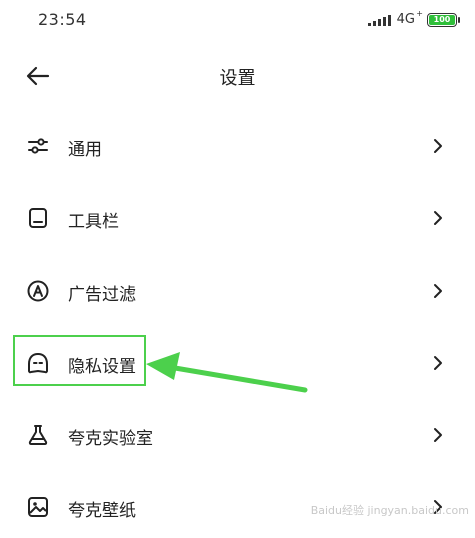 The width and height of the screenshot is (475, 538). What do you see at coordinates (237, 292) in the screenshot?
I see `settings-item-ad-filter: 广告过滤` at bounding box center [237, 292].